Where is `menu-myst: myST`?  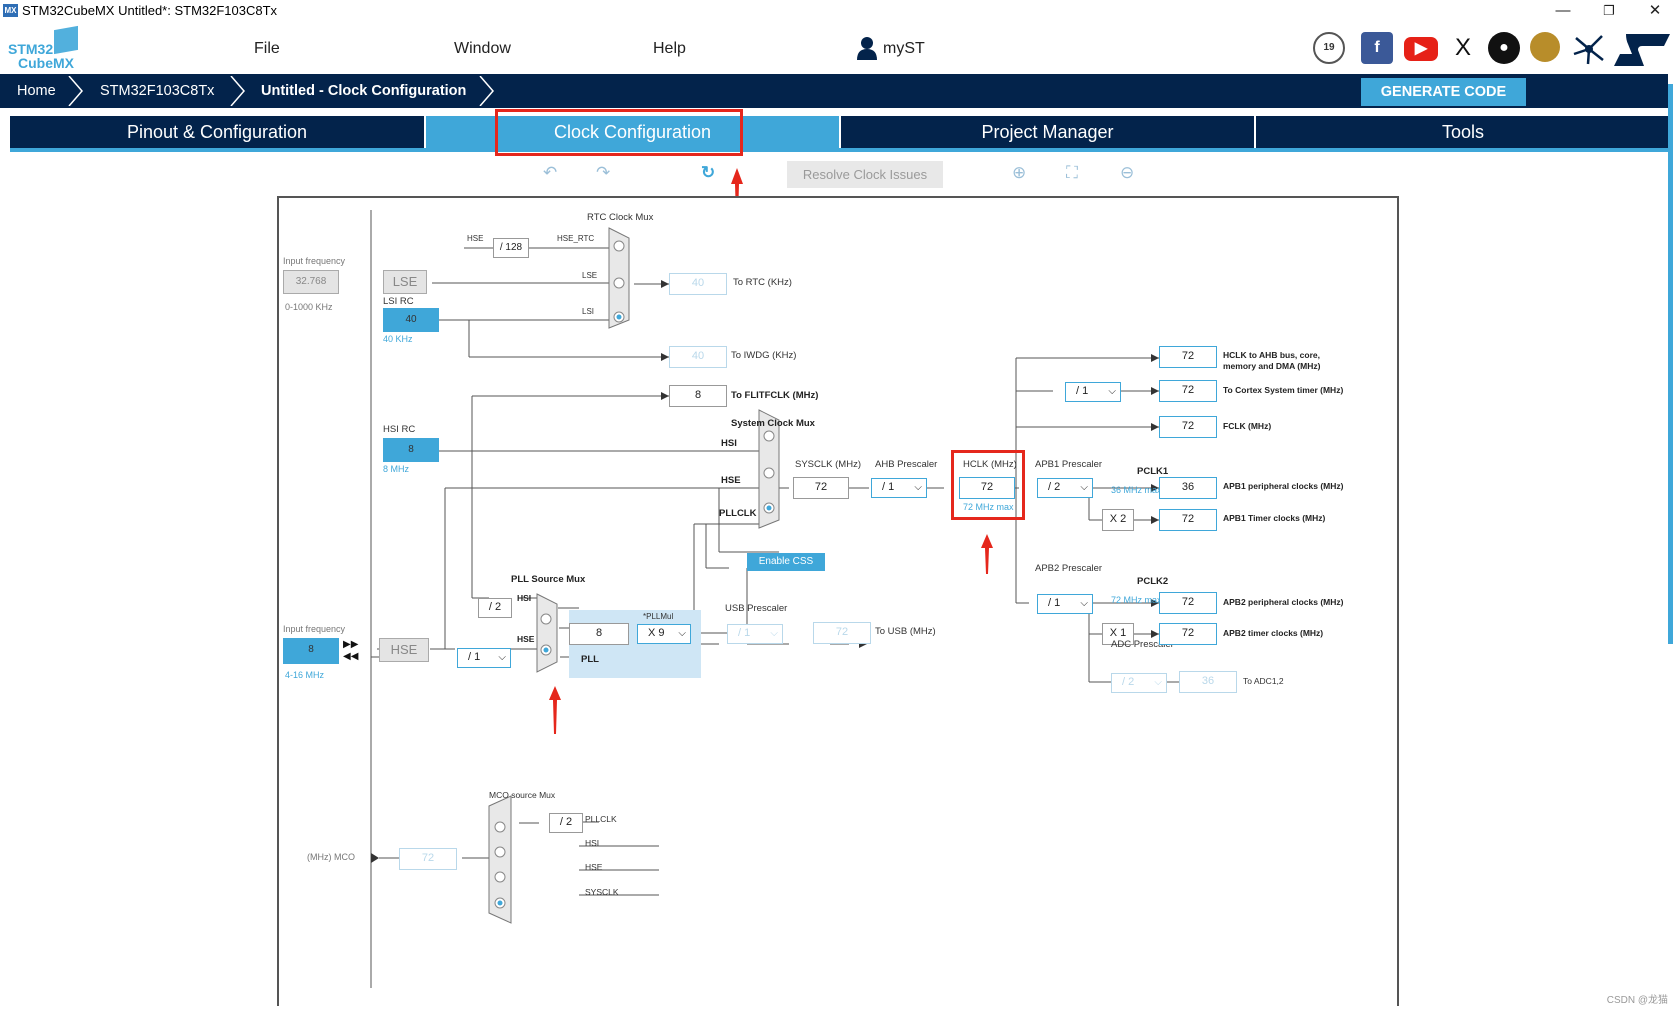 menu-myst: myST is located at coordinates (904, 49).